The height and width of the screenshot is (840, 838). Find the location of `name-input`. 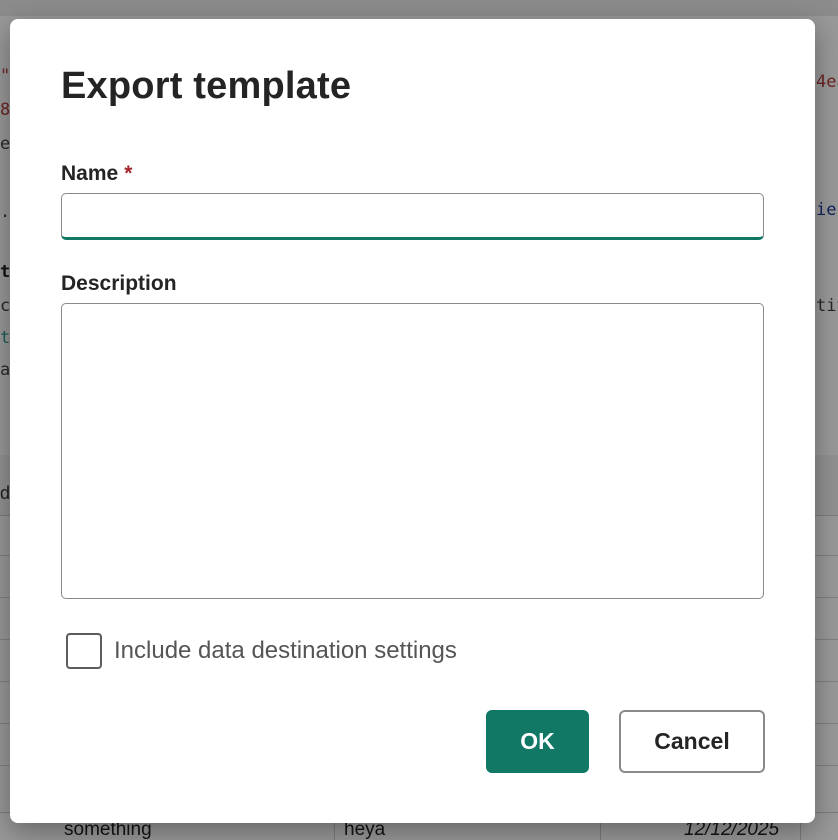

name-input is located at coordinates (412, 216).